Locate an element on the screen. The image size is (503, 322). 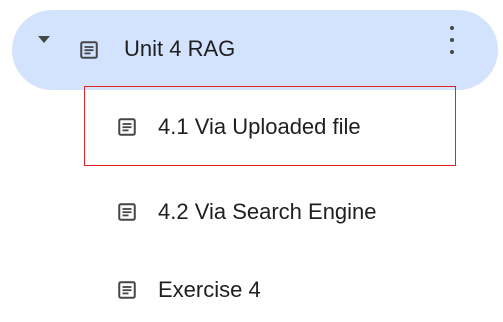
outline-item-label: Unit 4 RAG is located at coordinates (180, 48).